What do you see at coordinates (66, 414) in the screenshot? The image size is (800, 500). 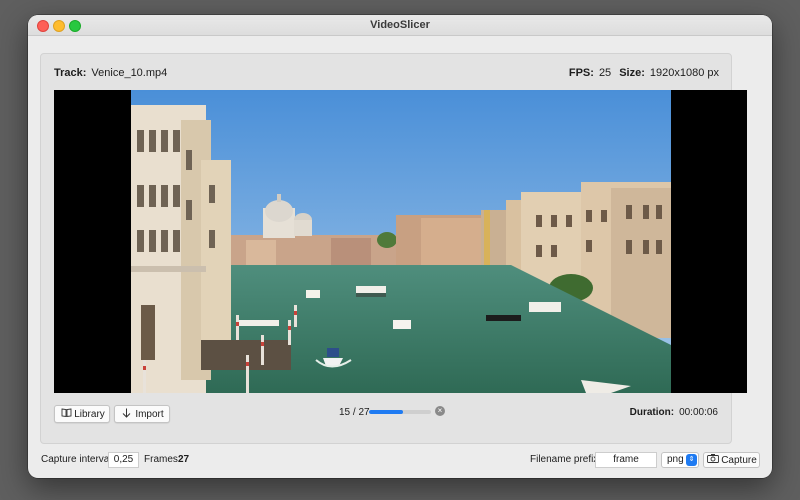 I see `book-icon` at bounding box center [66, 414].